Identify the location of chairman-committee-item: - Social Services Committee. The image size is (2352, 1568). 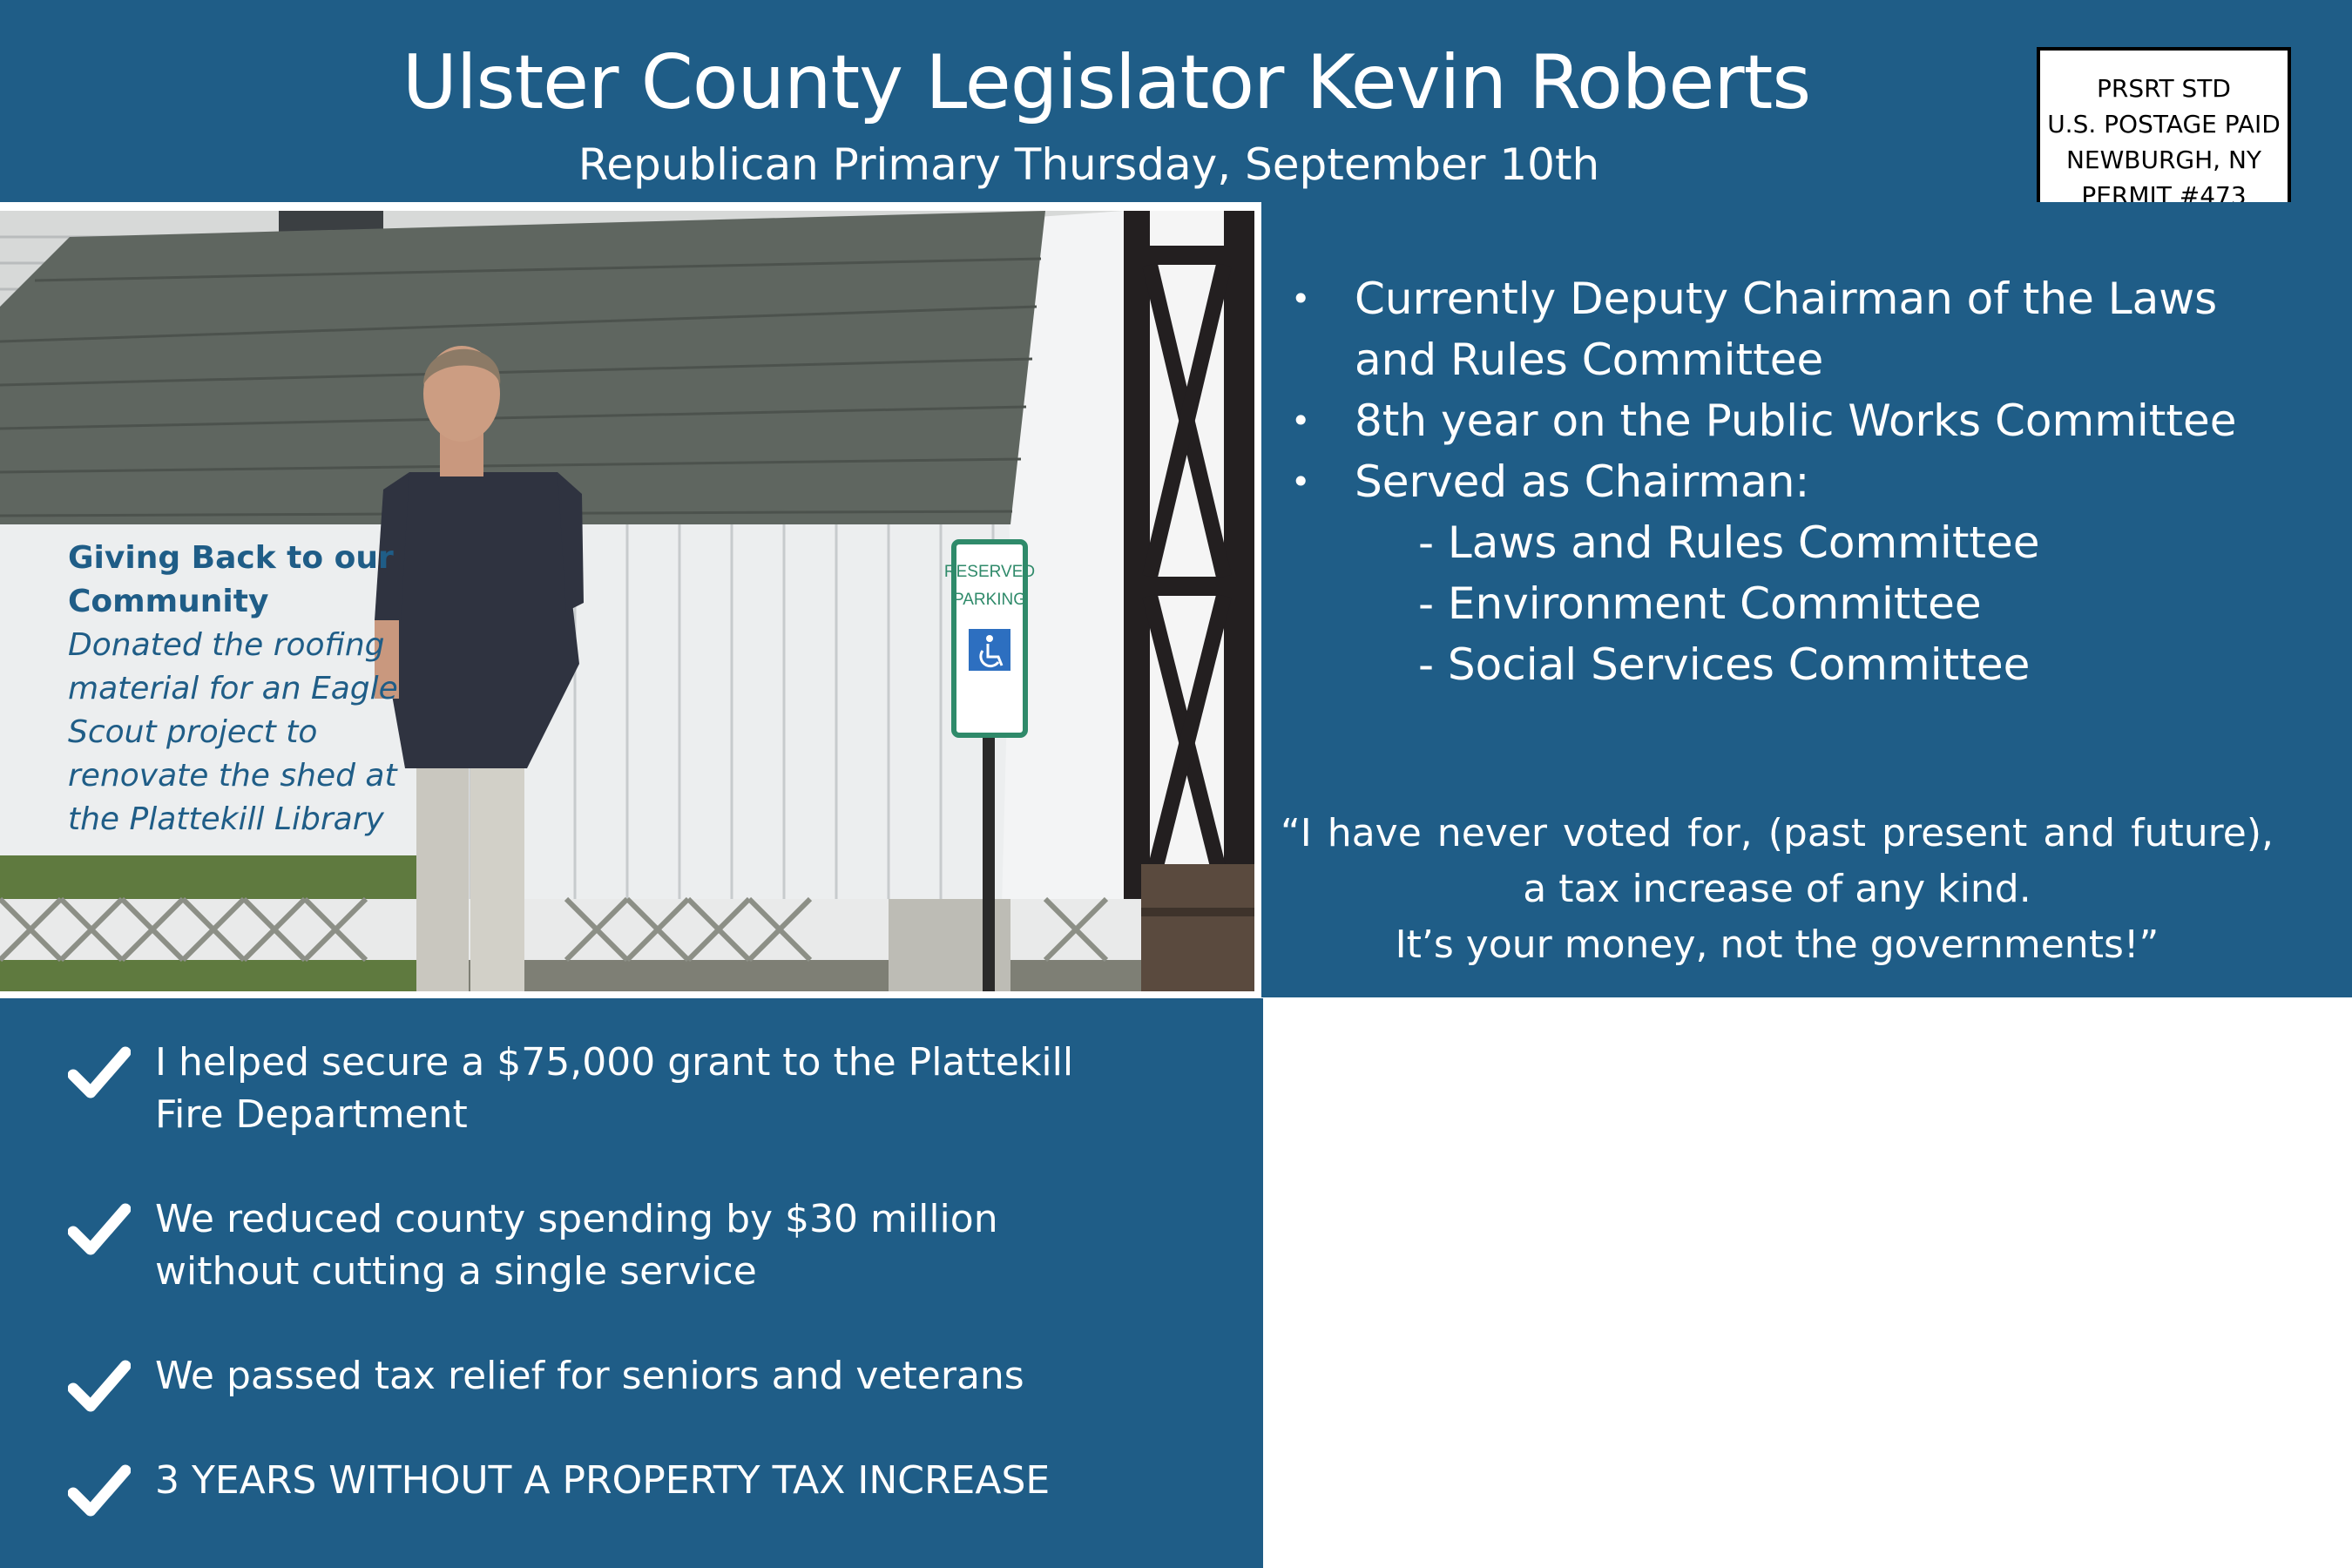
(1724, 664).